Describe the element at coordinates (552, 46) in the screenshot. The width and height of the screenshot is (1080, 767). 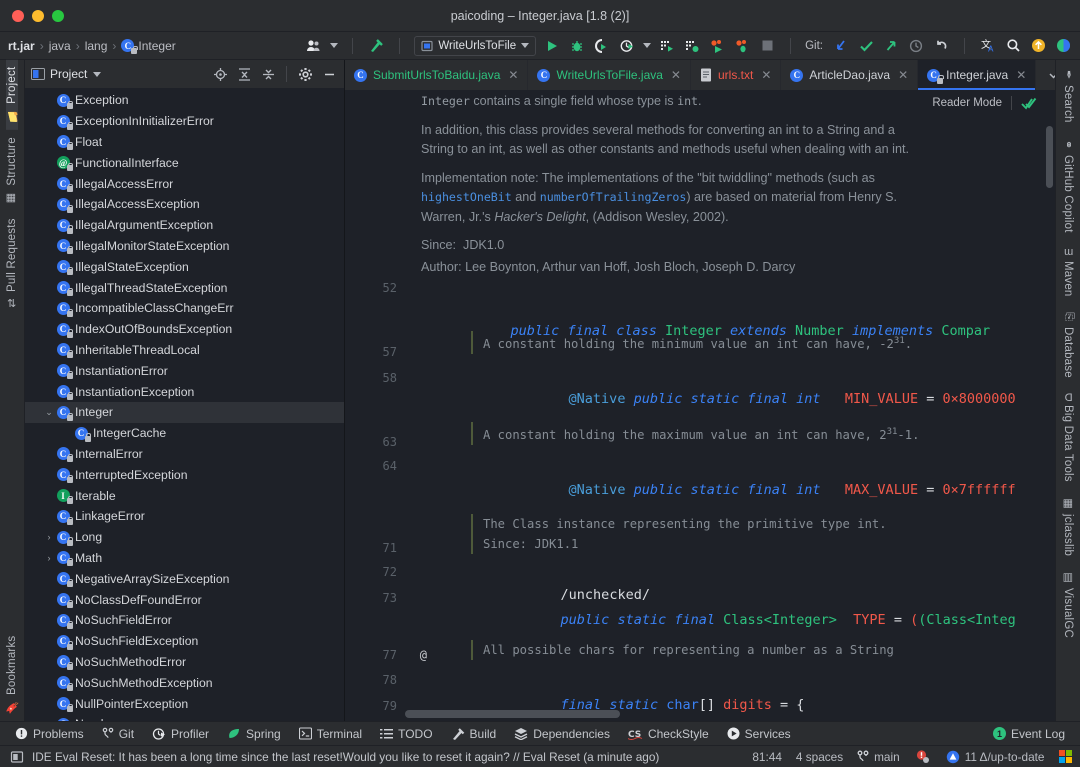
I see `run-icon` at that location.